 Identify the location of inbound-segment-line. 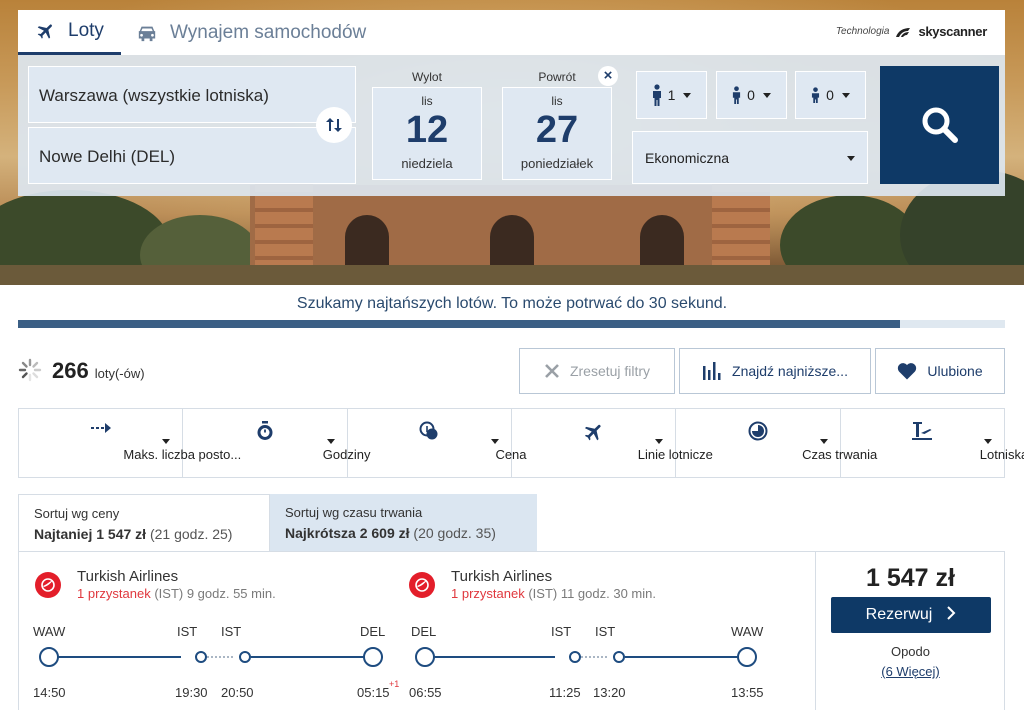
(687, 657).